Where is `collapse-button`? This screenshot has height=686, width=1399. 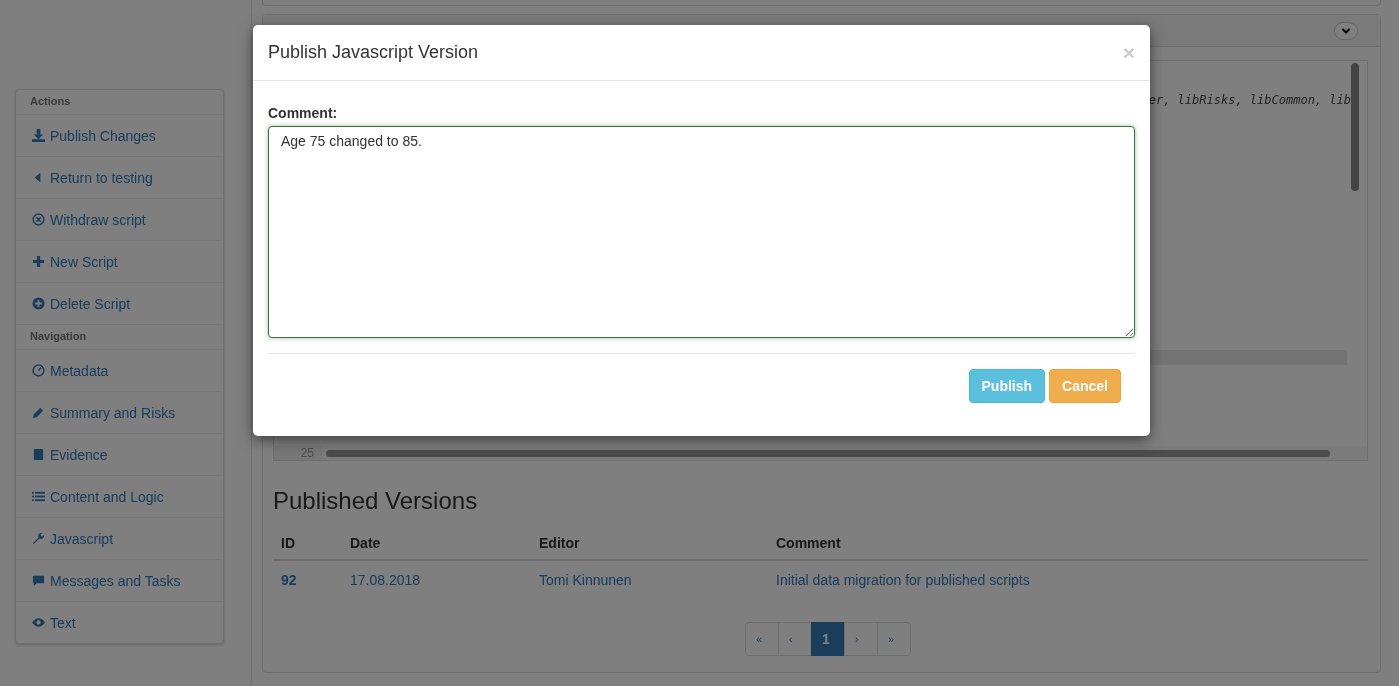
collapse-button is located at coordinates (1346, 30).